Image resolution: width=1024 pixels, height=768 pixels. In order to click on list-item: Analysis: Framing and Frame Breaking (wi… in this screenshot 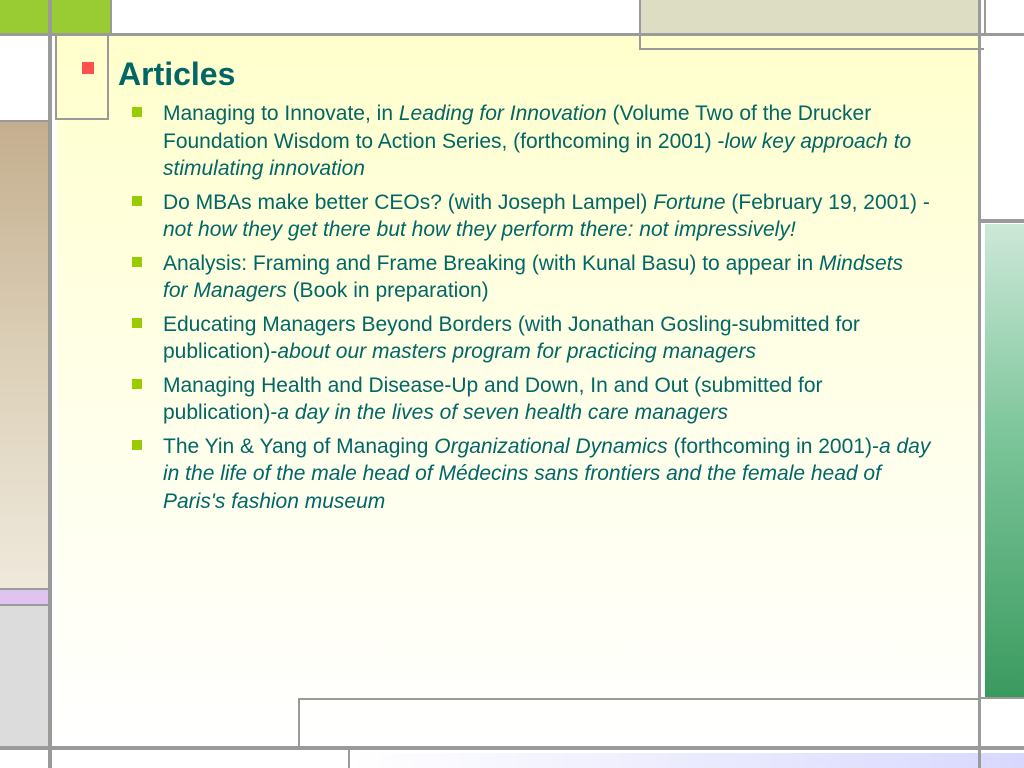, I will do `click(532, 277)`.